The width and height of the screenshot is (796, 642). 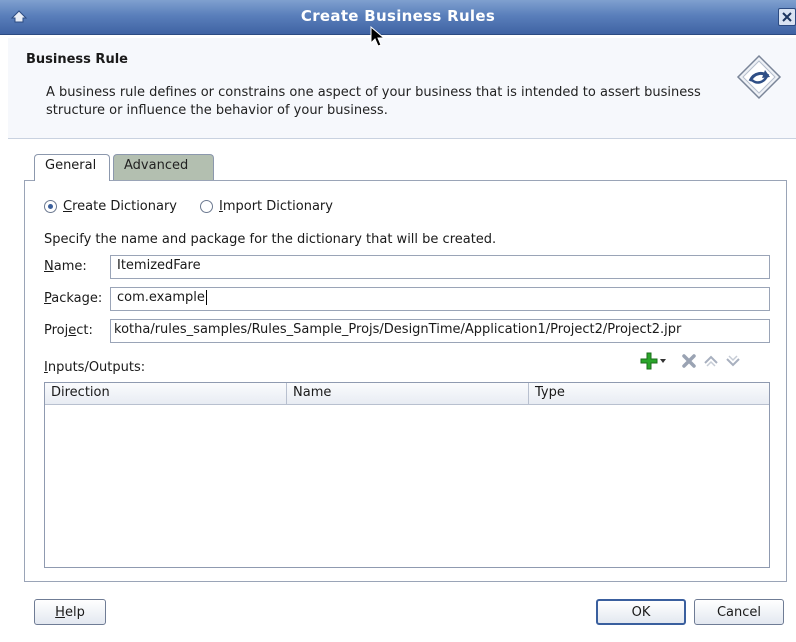 I want to click on radio-create-dictionary: Create Dictionary, so click(x=110, y=206).